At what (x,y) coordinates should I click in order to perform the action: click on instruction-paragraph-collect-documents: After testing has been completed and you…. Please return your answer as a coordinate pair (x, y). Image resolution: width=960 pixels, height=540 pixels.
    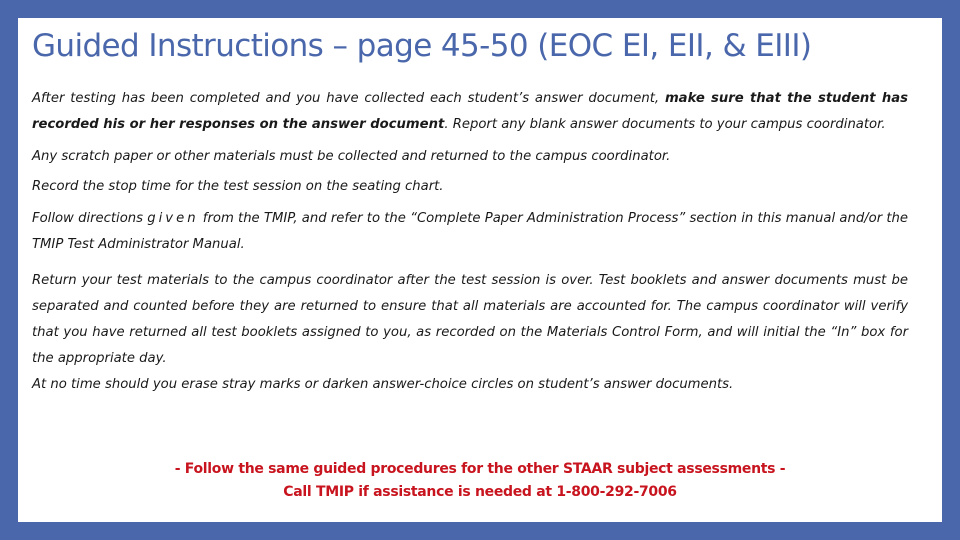
    Looking at the image, I should click on (470, 112).